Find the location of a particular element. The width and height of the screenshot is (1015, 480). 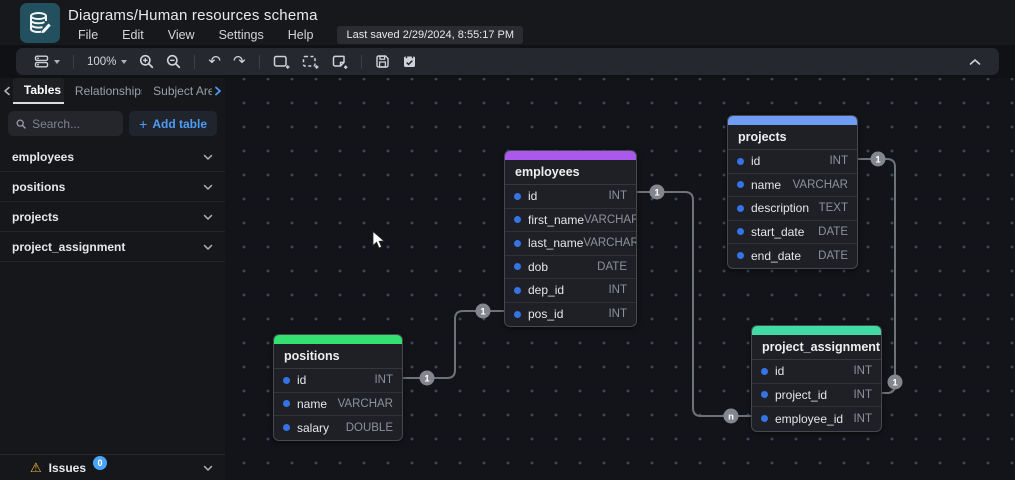

issues-count-badge: 0 is located at coordinates (100, 462).